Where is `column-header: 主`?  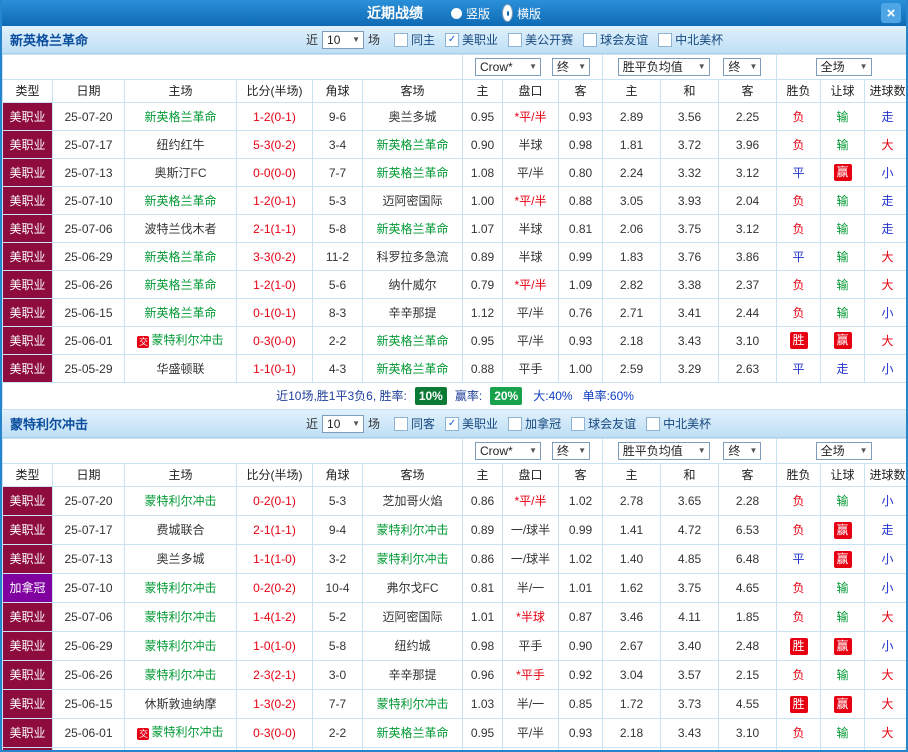
column-header: 主 is located at coordinates (482, 475).